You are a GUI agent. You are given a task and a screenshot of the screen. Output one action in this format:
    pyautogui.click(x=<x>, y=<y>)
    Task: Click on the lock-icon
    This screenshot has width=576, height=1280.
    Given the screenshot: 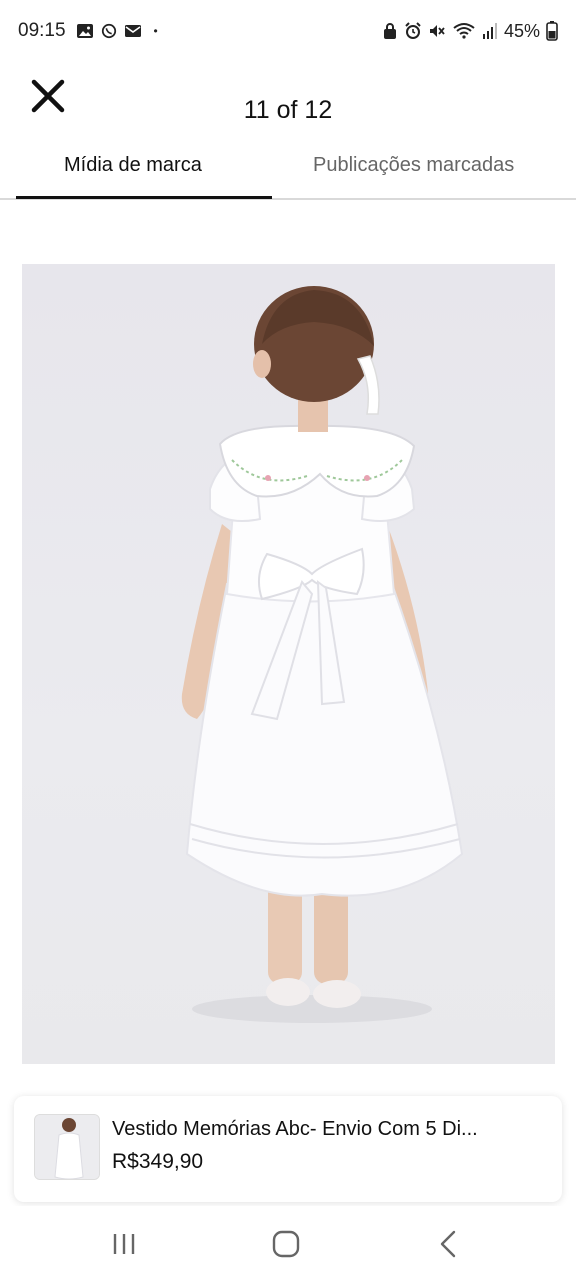 What is the action you would take?
    pyautogui.click(x=389, y=31)
    